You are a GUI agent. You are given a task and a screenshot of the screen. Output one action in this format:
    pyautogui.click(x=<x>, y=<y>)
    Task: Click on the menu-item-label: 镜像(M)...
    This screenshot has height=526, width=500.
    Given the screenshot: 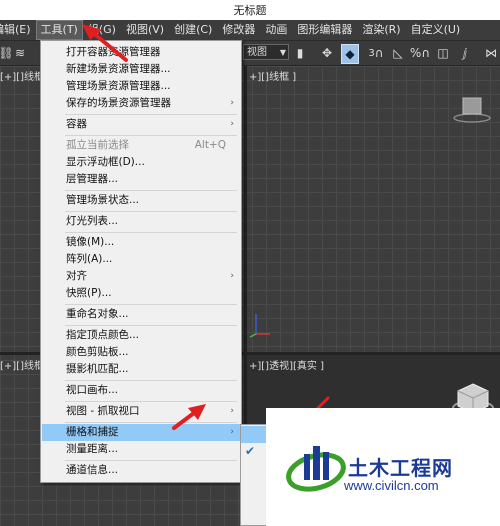 What is the action you would take?
    pyautogui.click(x=90, y=242)
    